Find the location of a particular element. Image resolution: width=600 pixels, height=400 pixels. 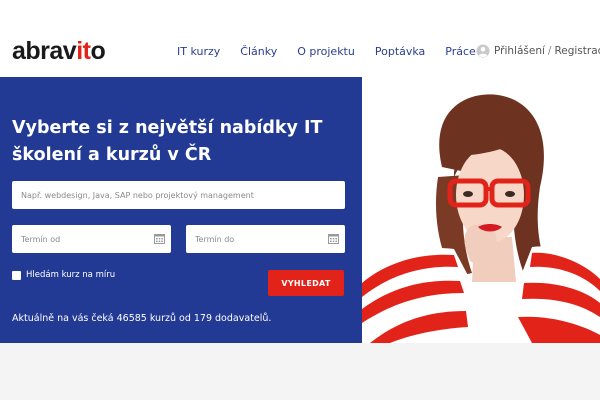

nav-item-poptavka: Poptávka is located at coordinates (400, 51).